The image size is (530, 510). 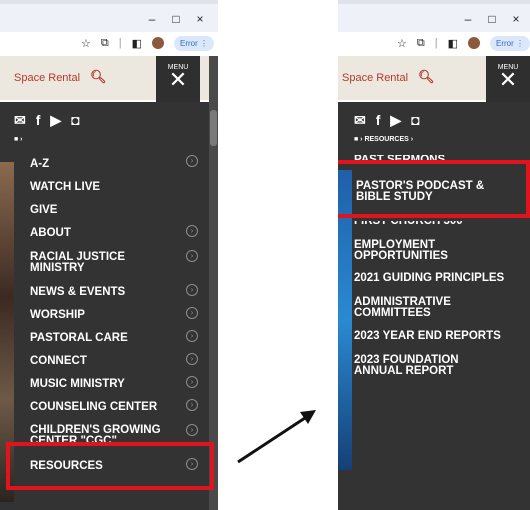 What do you see at coordinates (90, 262) in the screenshot?
I see `menu-item-racial-justice: RACIAL JUSTICE MINISTRY` at bounding box center [90, 262].